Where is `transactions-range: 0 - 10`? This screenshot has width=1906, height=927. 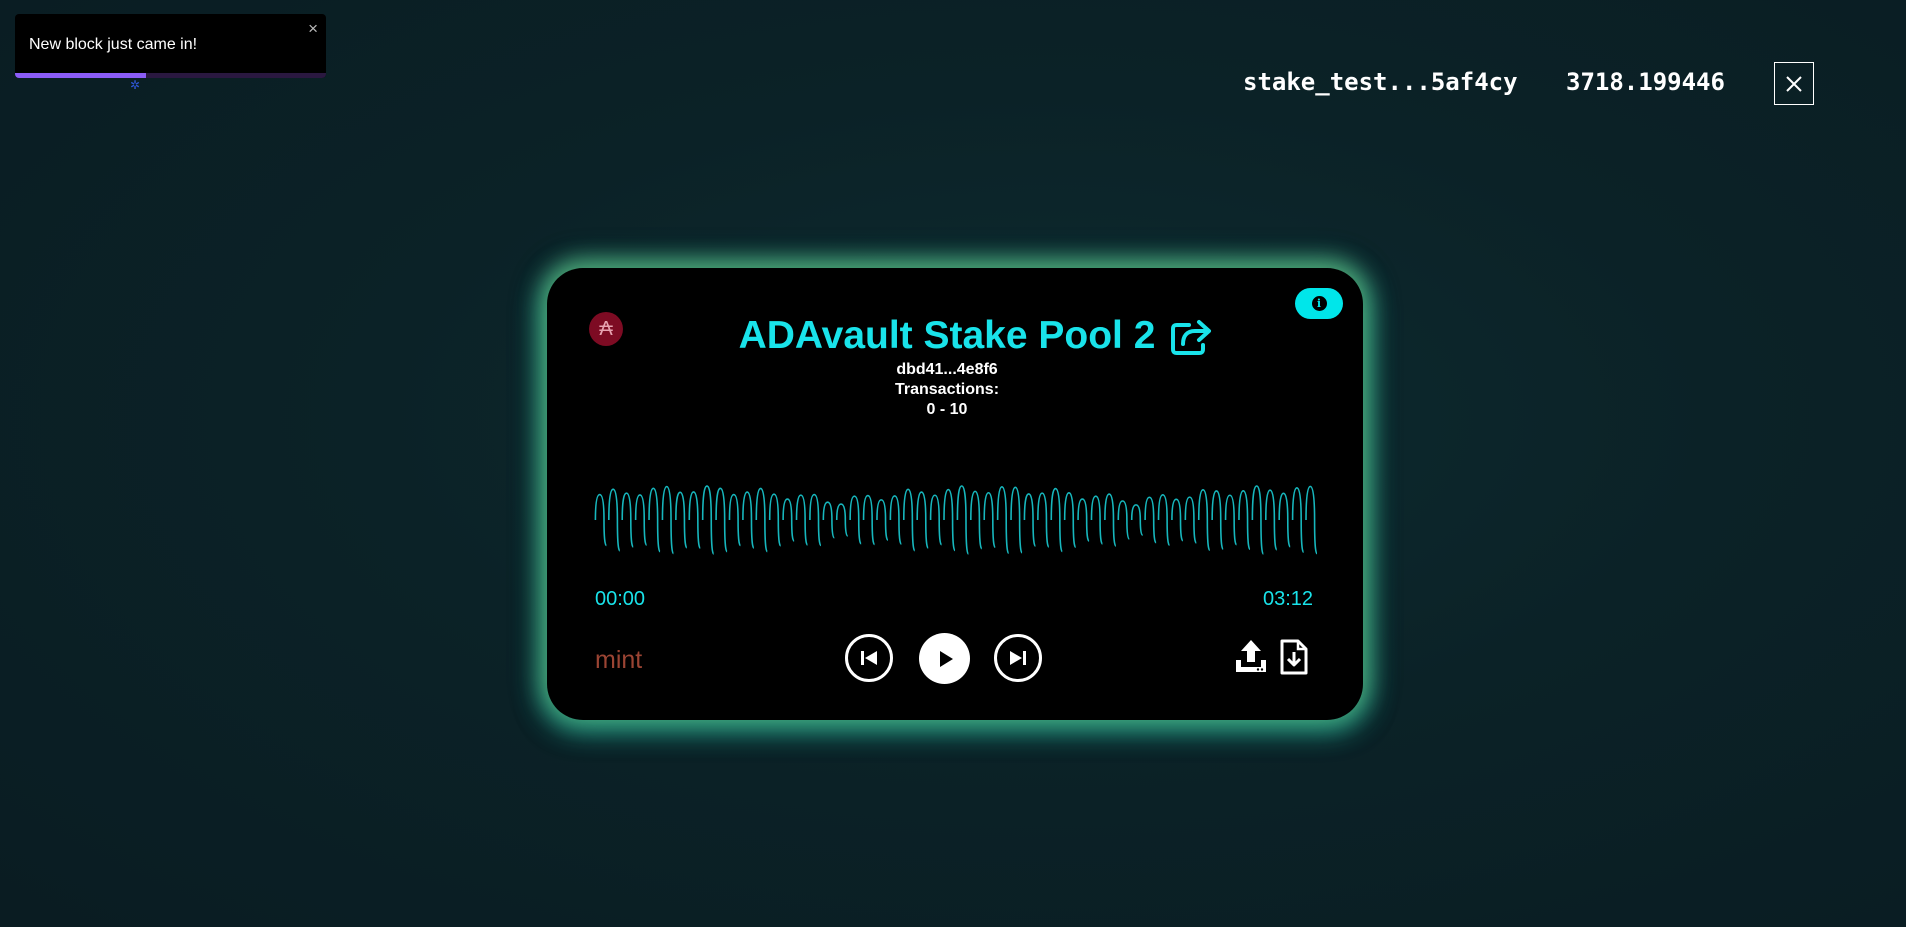 transactions-range: 0 - 10 is located at coordinates (947, 409).